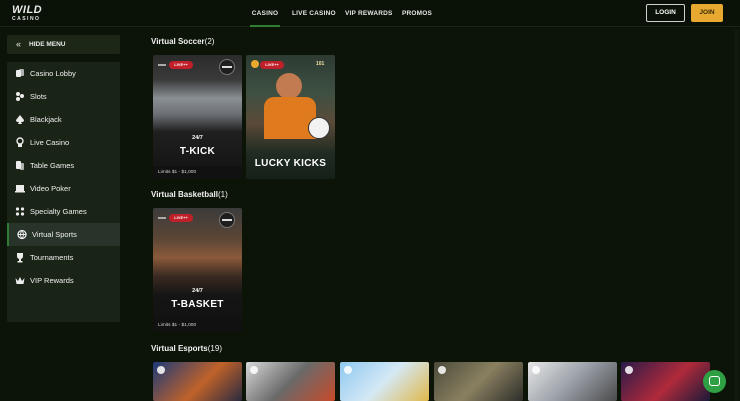 Image resolution: width=740 pixels, height=401 pixels. Describe the element at coordinates (209, 41) in the screenshot. I see `section-count: (2)` at that location.